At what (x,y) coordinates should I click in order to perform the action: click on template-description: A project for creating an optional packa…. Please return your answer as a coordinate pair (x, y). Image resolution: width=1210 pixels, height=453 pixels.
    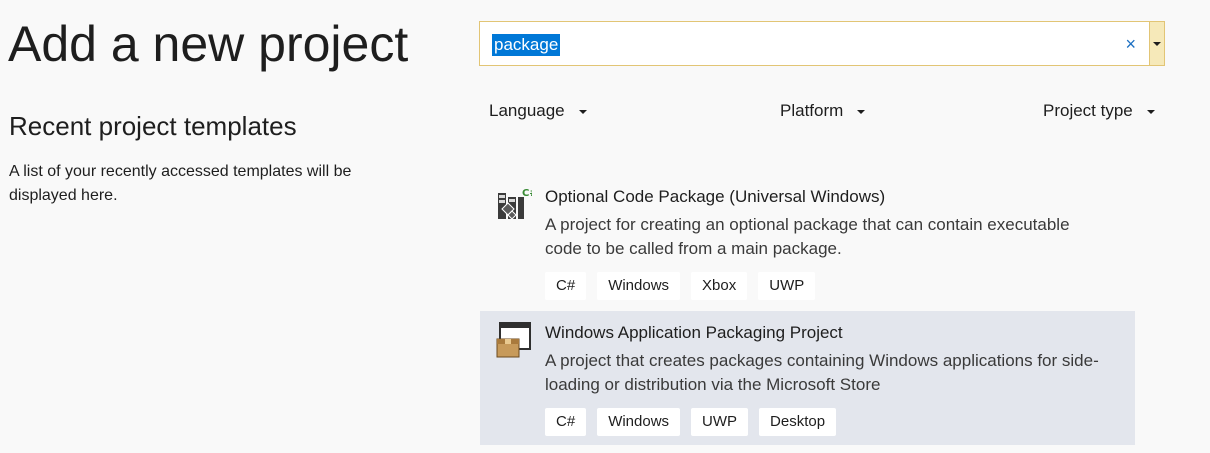
    Looking at the image, I should click on (807, 236).